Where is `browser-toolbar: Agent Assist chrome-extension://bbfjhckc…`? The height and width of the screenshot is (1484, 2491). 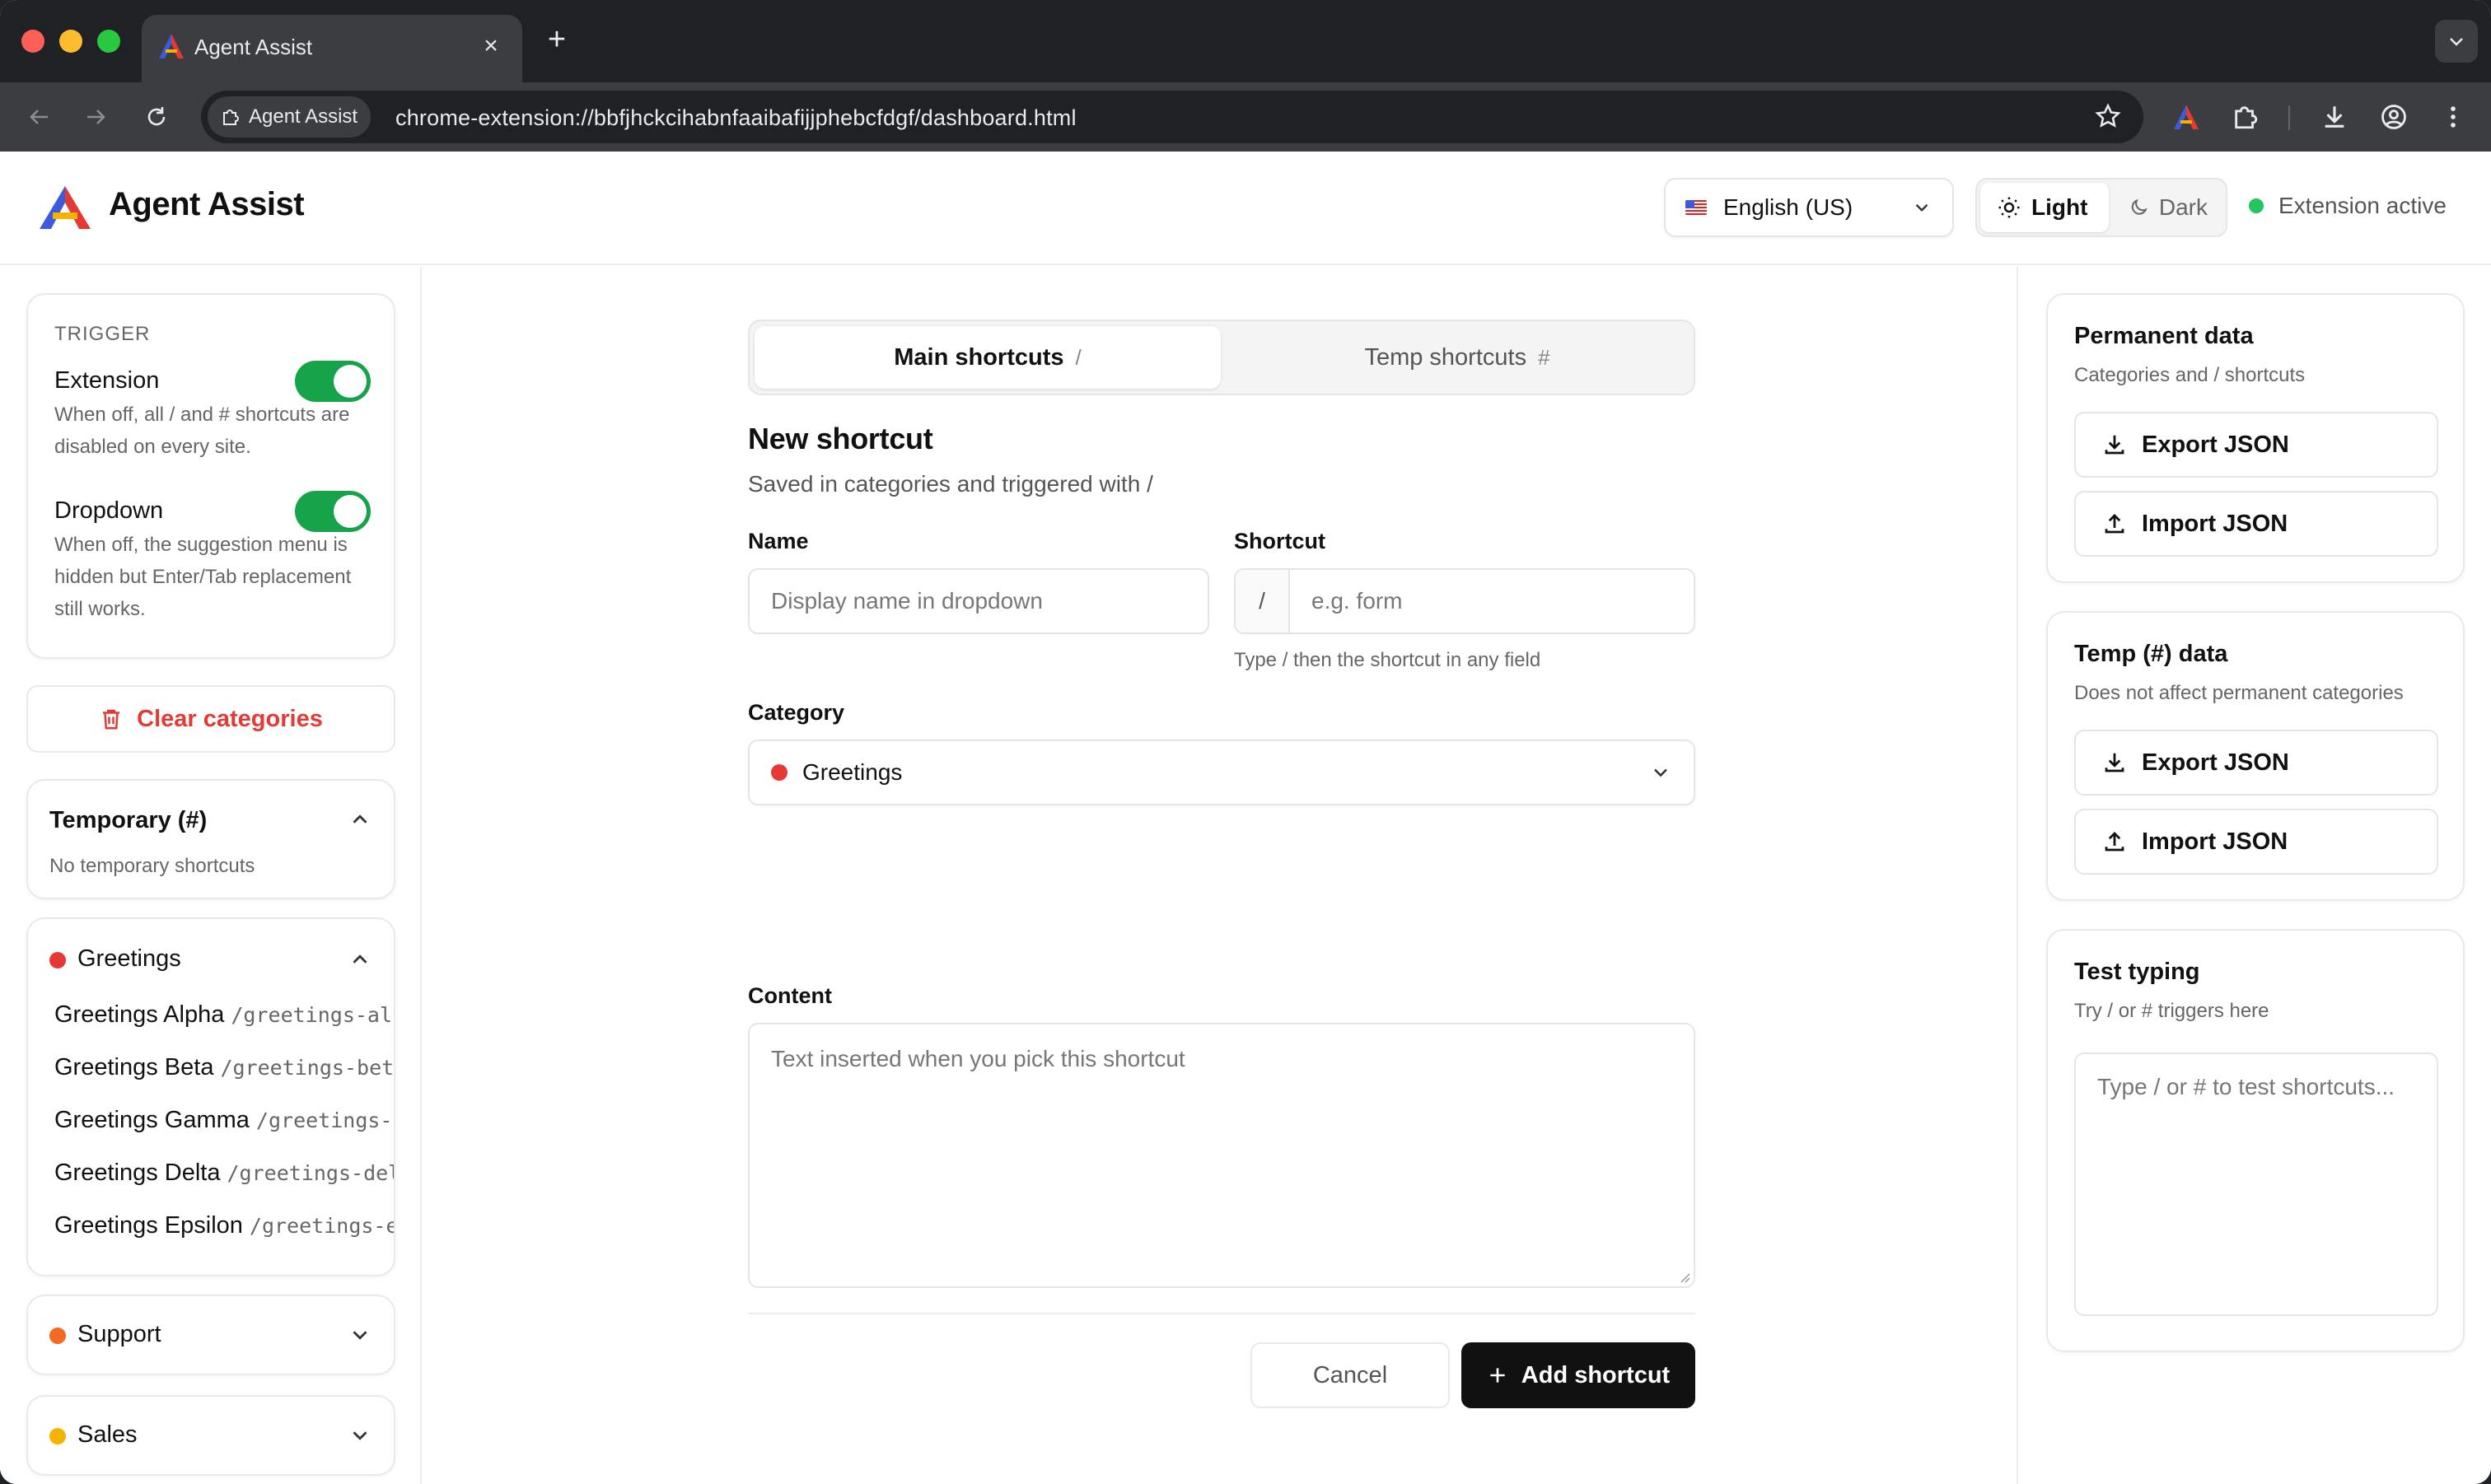
browser-toolbar: Agent Assist chrome-extension://bbfjhckc… is located at coordinates (1245, 117).